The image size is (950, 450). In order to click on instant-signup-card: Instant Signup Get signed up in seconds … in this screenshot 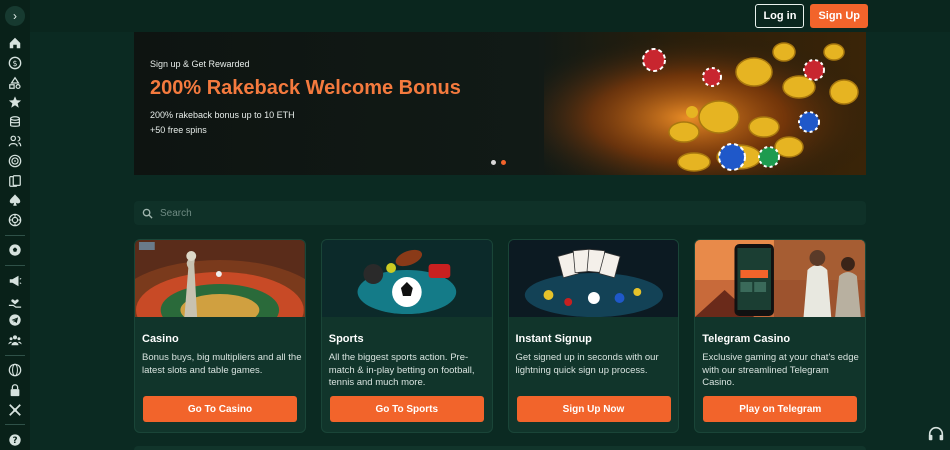, I will do `click(593, 336)`.